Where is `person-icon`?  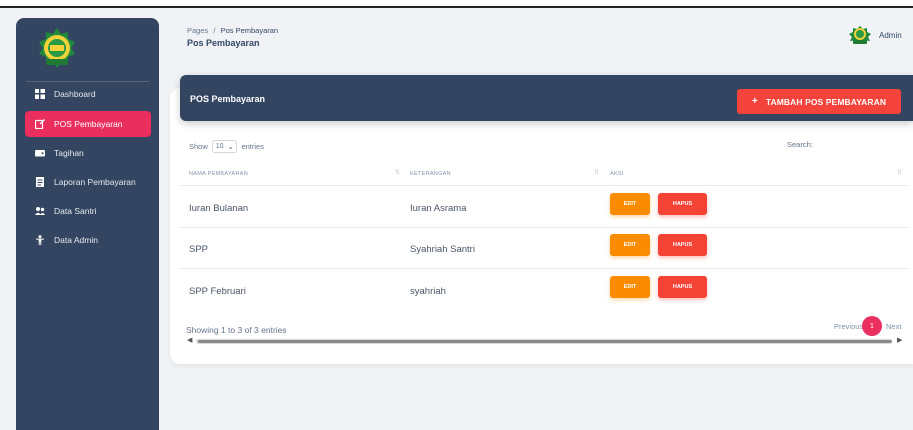 person-icon is located at coordinates (40, 240).